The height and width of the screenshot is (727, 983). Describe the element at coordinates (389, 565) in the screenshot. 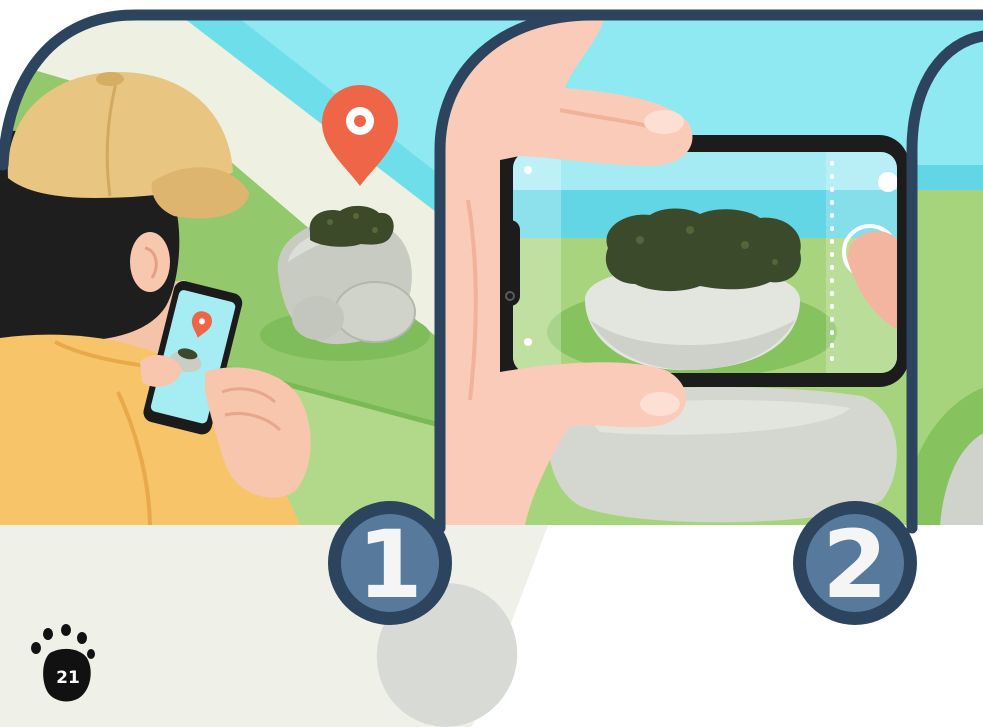

I see `step-number: 1` at that location.